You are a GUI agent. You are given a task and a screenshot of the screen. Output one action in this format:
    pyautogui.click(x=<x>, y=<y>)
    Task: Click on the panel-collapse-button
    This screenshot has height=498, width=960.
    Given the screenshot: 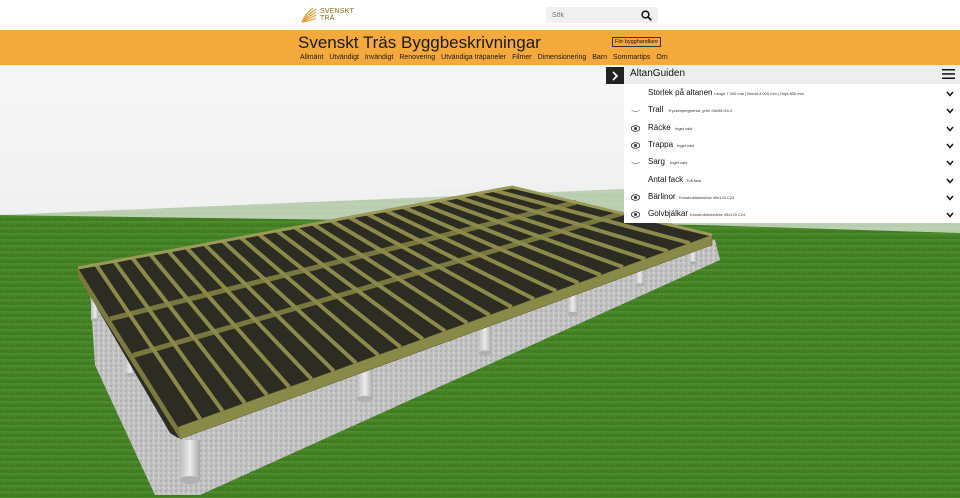 What is the action you would take?
    pyautogui.click(x=615, y=75)
    